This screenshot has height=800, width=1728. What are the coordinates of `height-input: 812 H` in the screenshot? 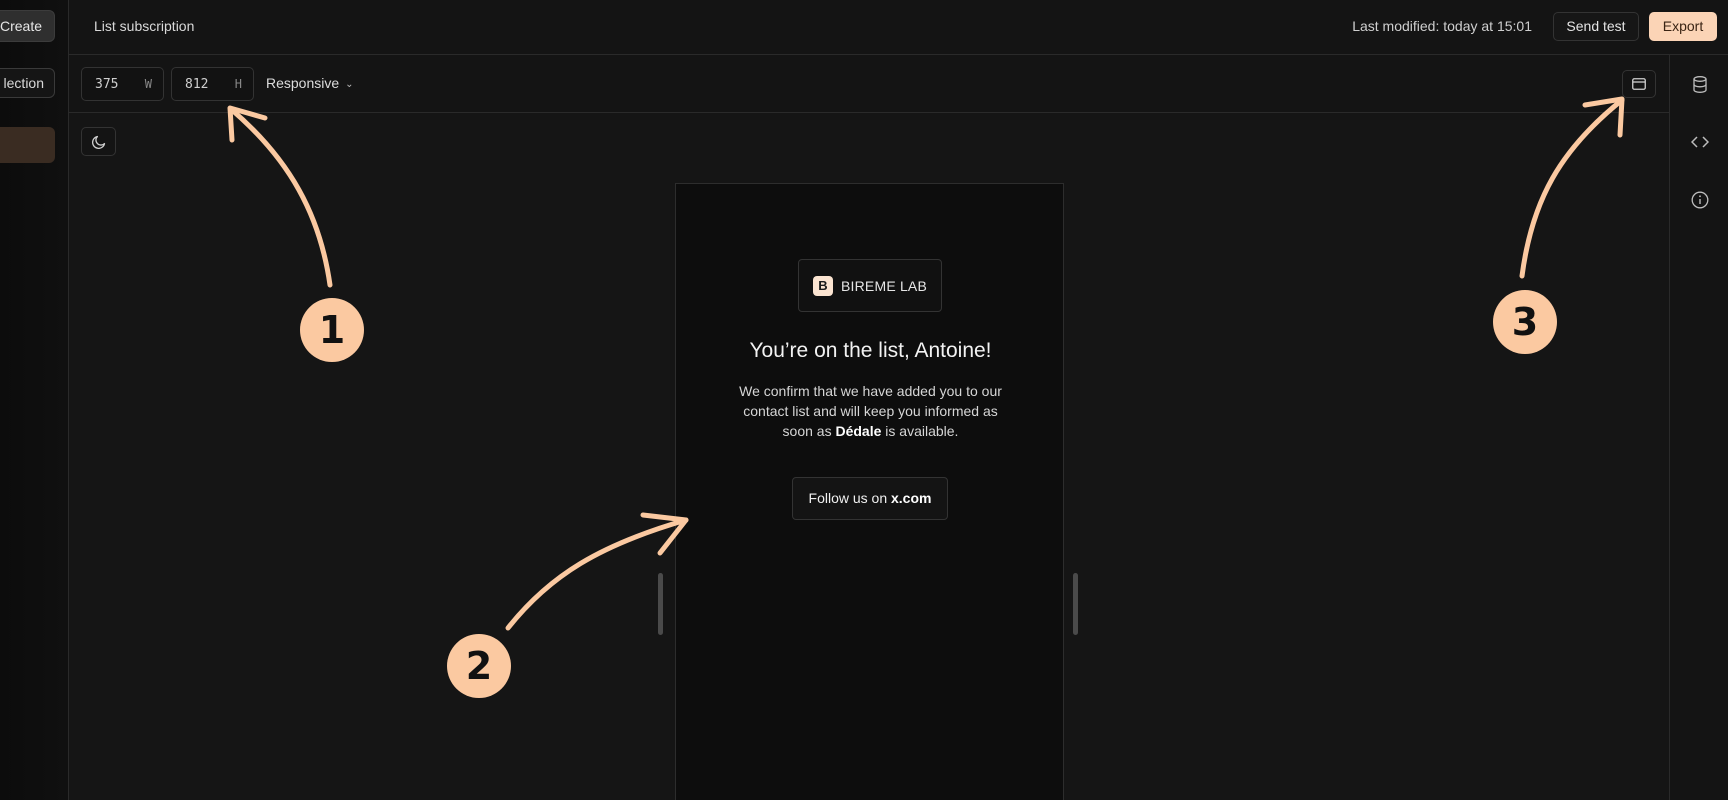 It's located at (212, 84).